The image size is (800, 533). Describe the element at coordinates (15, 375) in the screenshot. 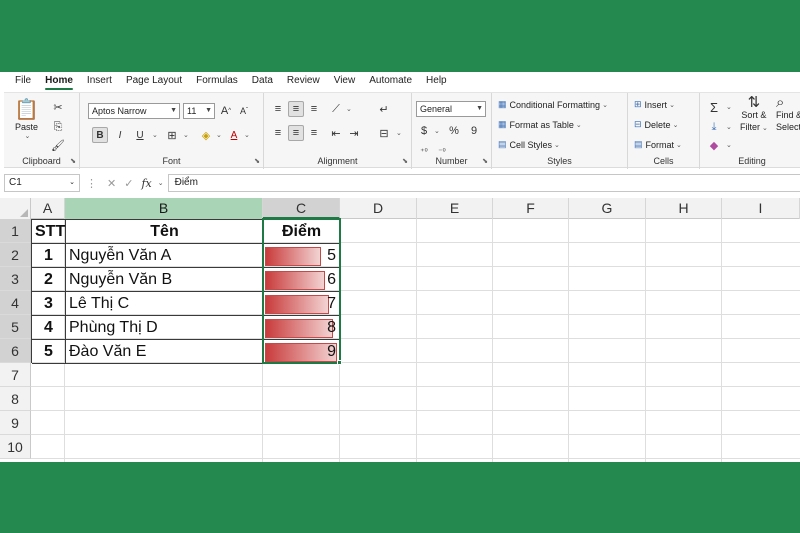

I see `row-header-7: 7` at that location.